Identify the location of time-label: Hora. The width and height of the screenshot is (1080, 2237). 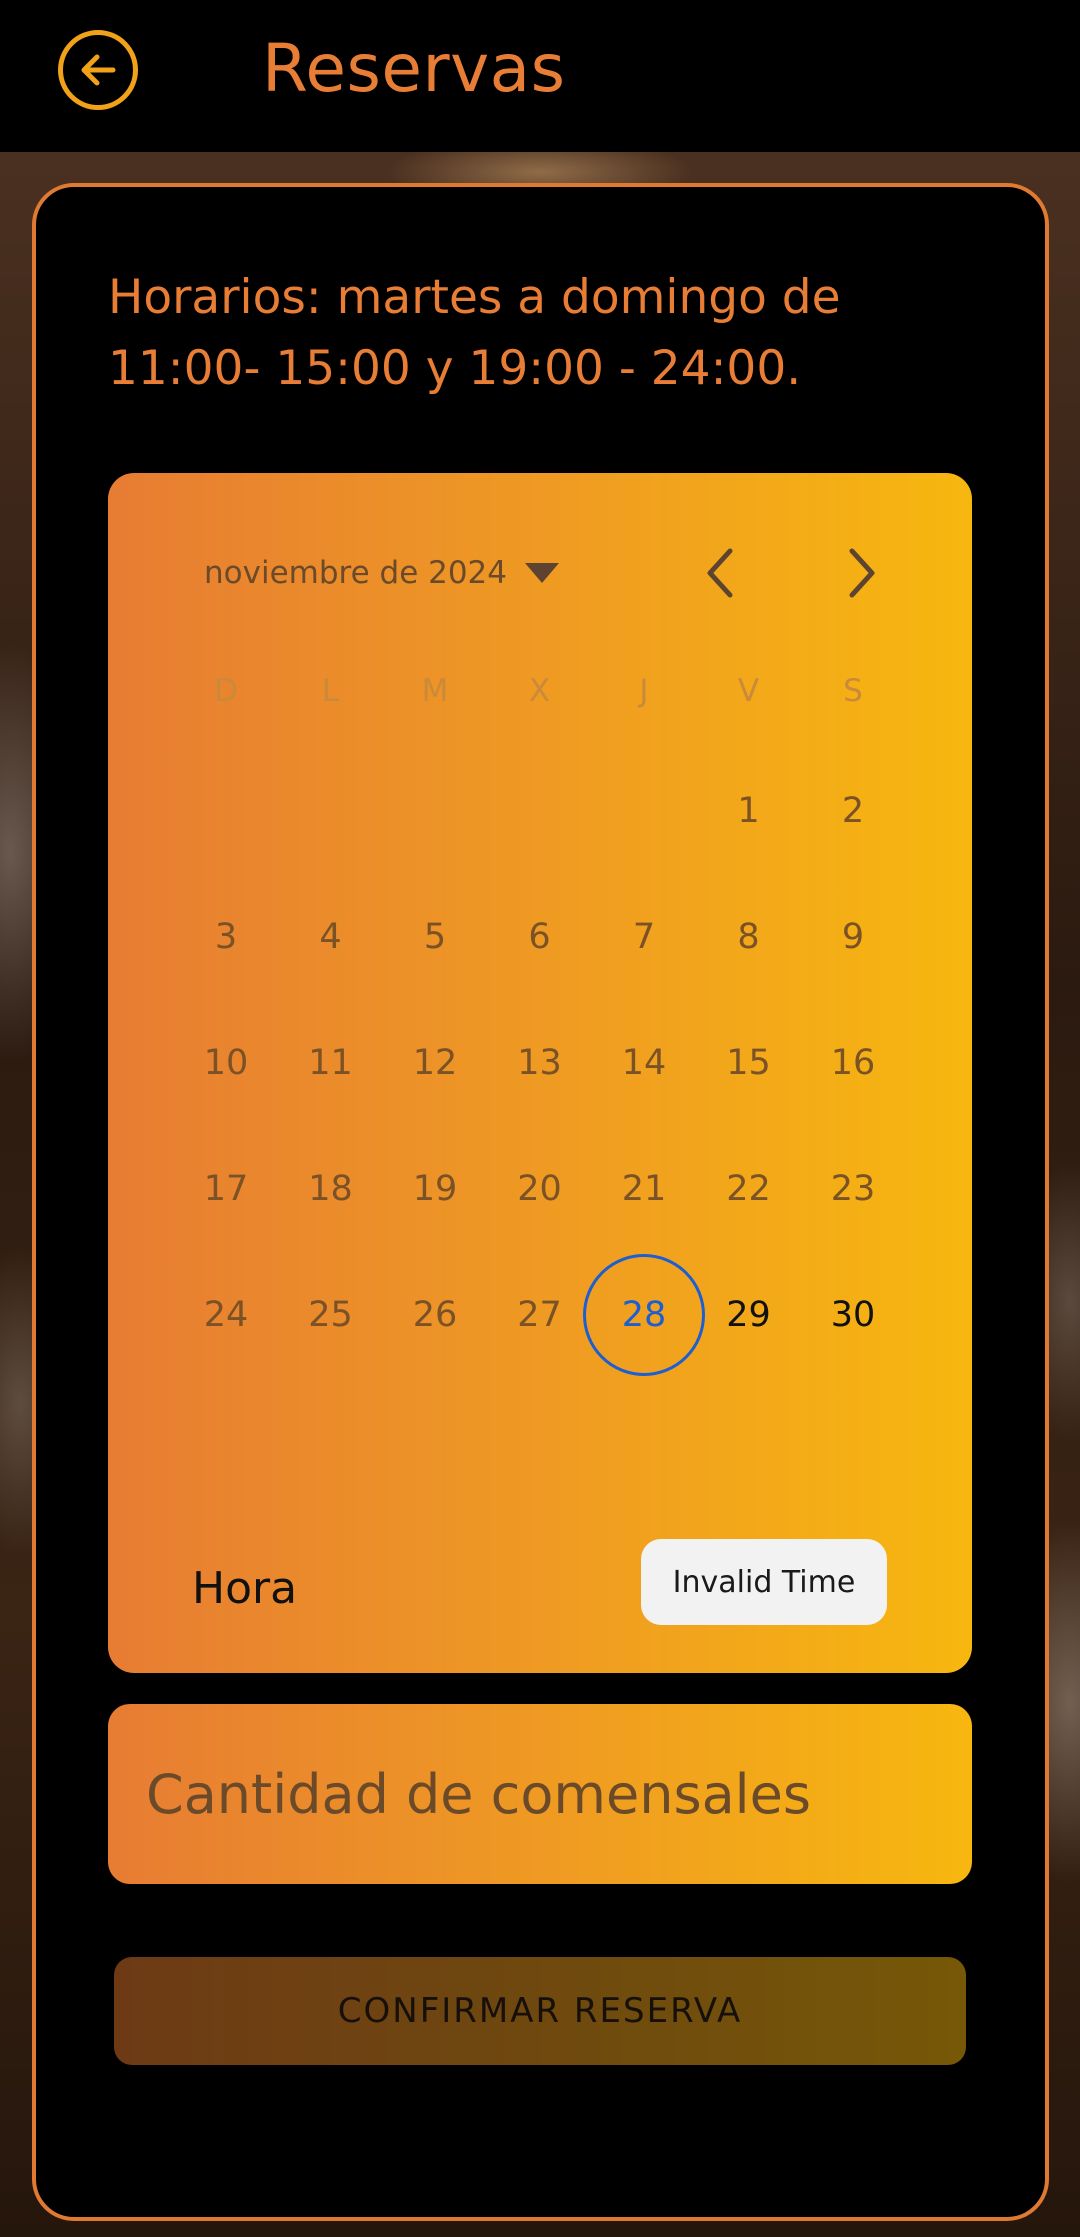
(245, 1588).